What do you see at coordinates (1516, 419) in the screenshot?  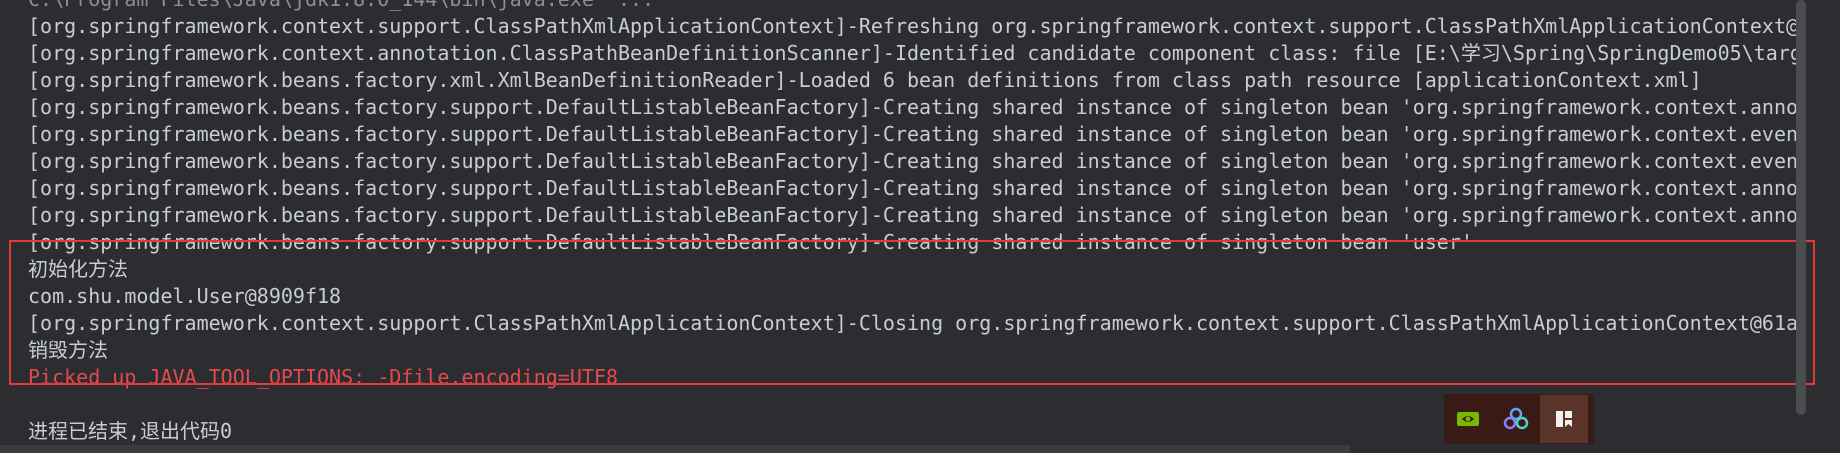 I see `cloud-sync-icon` at bounding box center [1516, 419].